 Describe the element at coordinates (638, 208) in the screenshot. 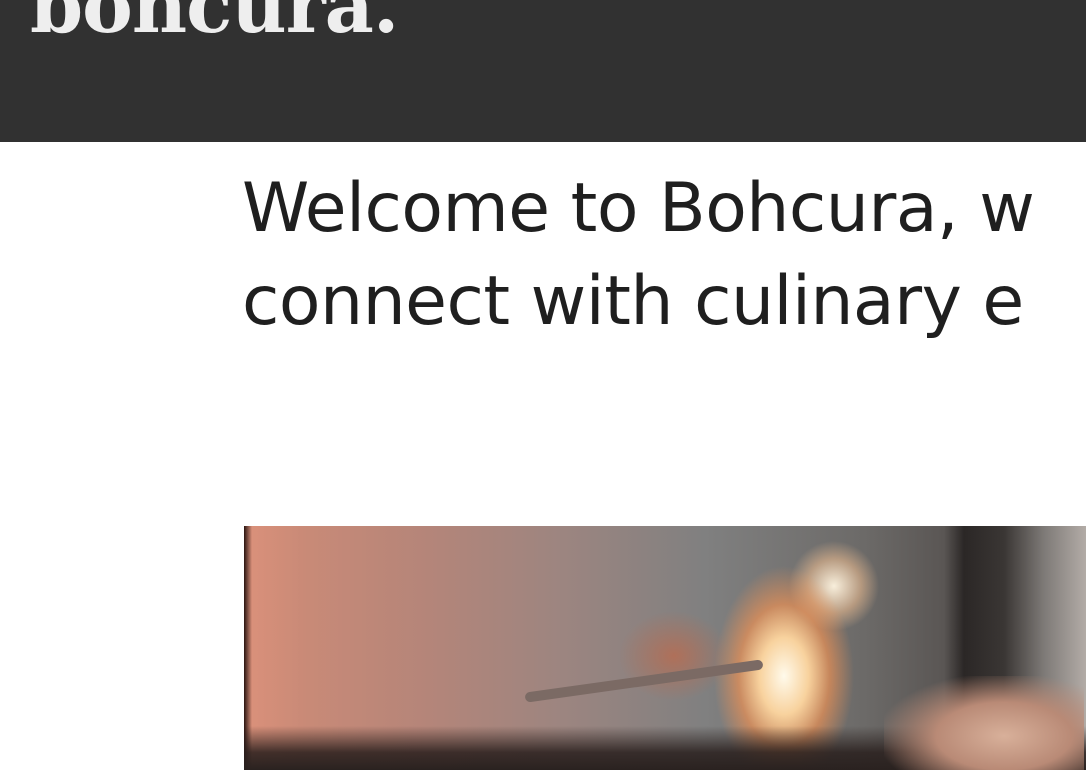

I see `headline-line-1: Welcome to Bohcura, w` at that location.